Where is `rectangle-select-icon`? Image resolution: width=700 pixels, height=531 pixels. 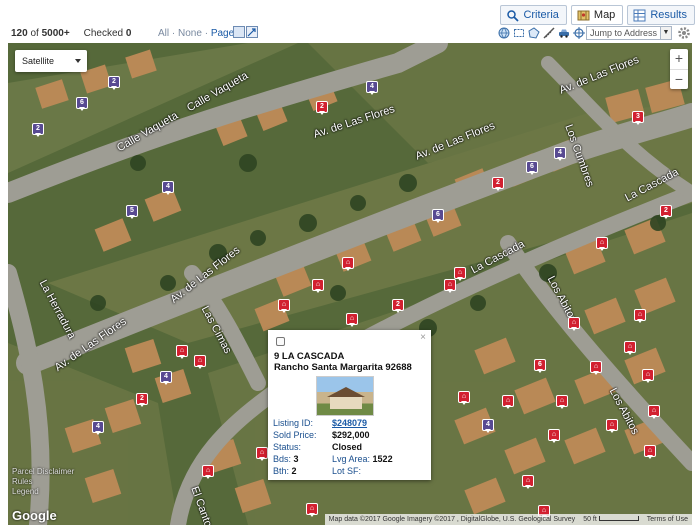 rectangle-select-icon is located at coordinates (519, 33).